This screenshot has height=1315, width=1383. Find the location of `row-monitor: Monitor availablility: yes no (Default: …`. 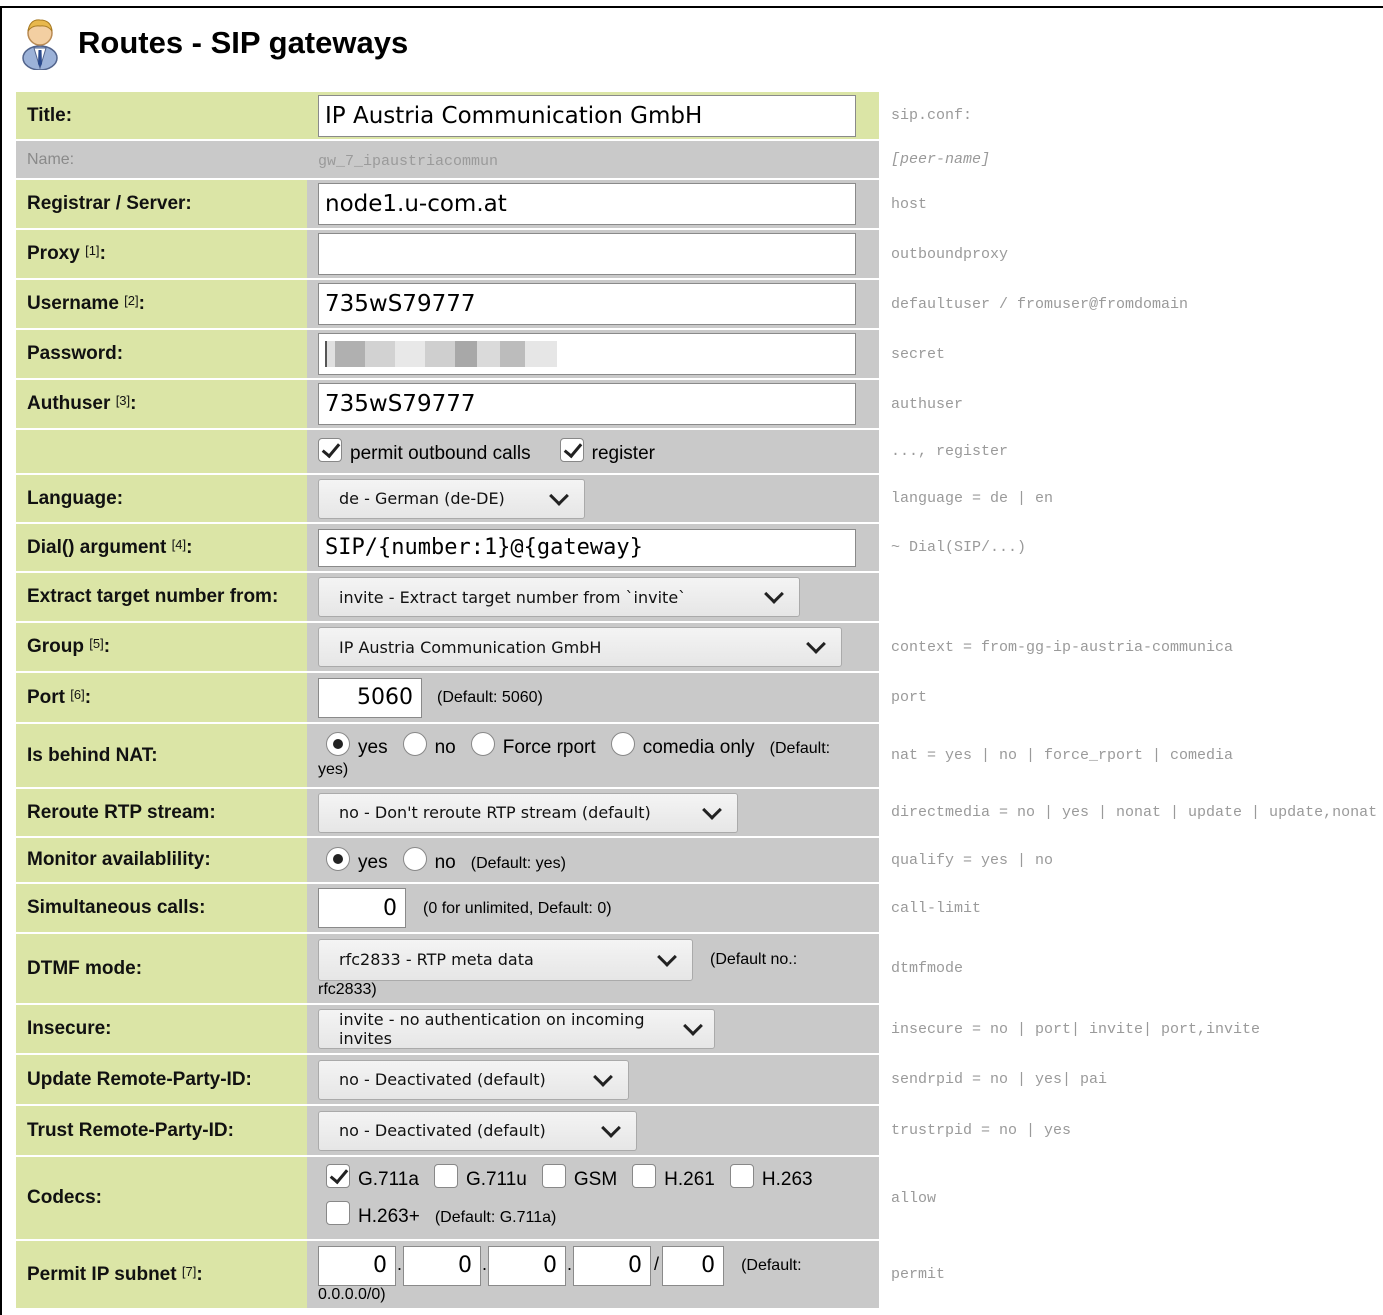

row-monitor: Monitor availablility: yes no (Default: … is located at coordinates (696, 860).